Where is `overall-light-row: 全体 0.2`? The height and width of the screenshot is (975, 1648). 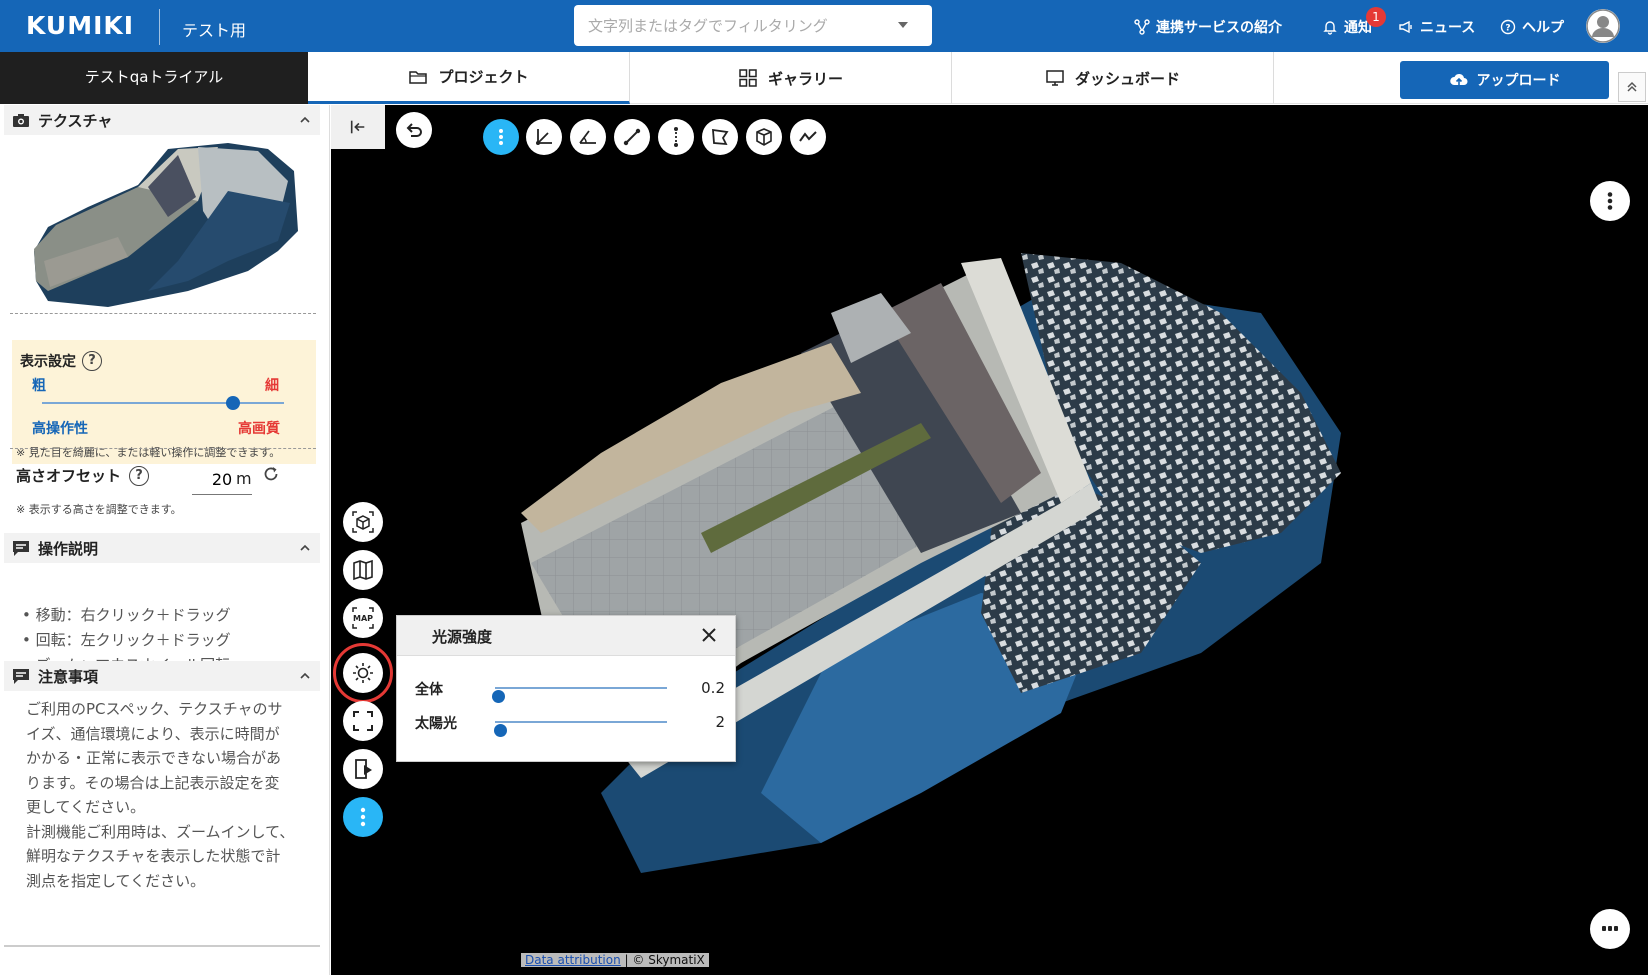
overall-light-row: 全体 0.2 is located at coordinates (570, 690).